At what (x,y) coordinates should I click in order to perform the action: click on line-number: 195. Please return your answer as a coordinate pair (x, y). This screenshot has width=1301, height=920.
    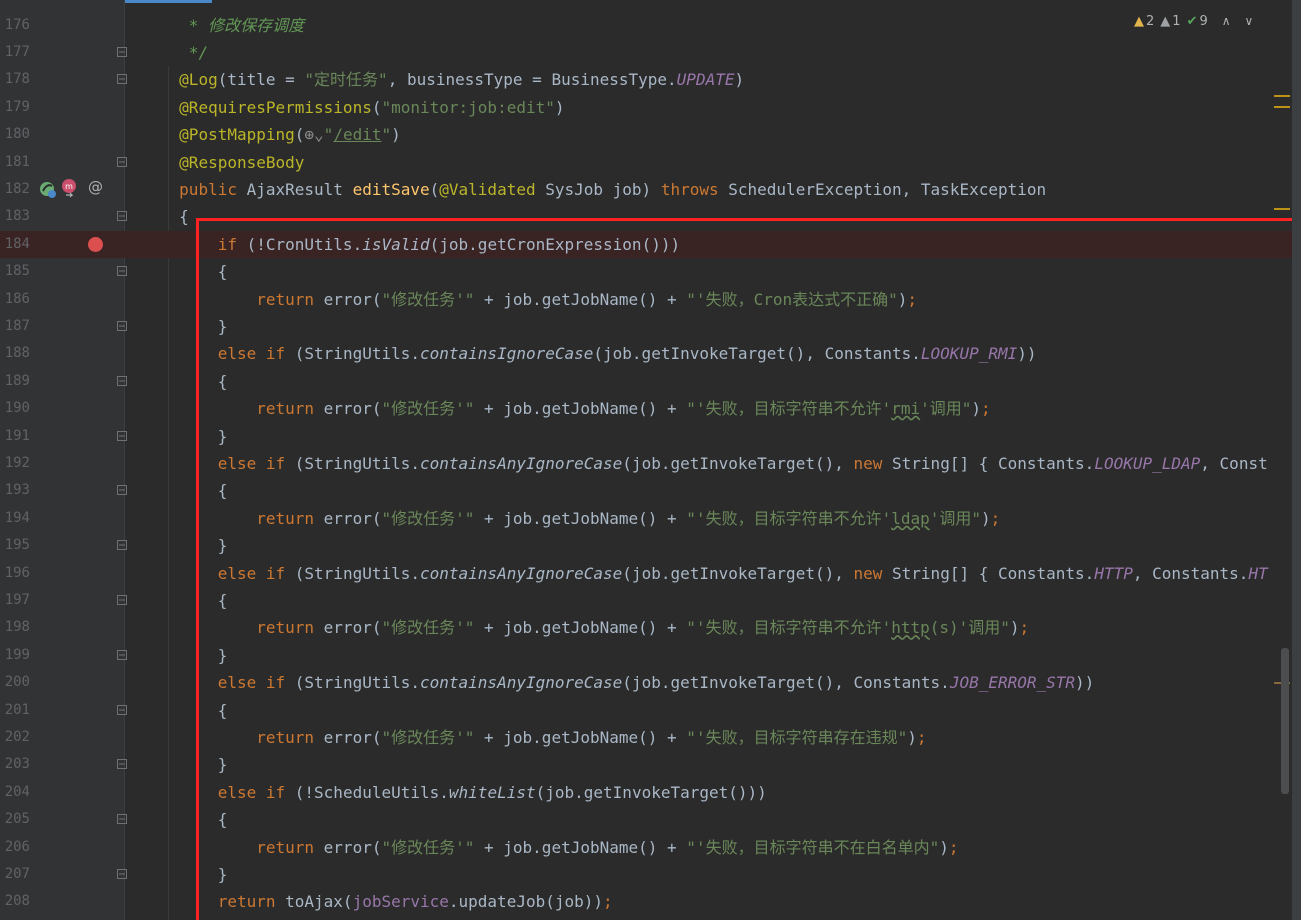
    Looking at the image, I should click on (17, 545).